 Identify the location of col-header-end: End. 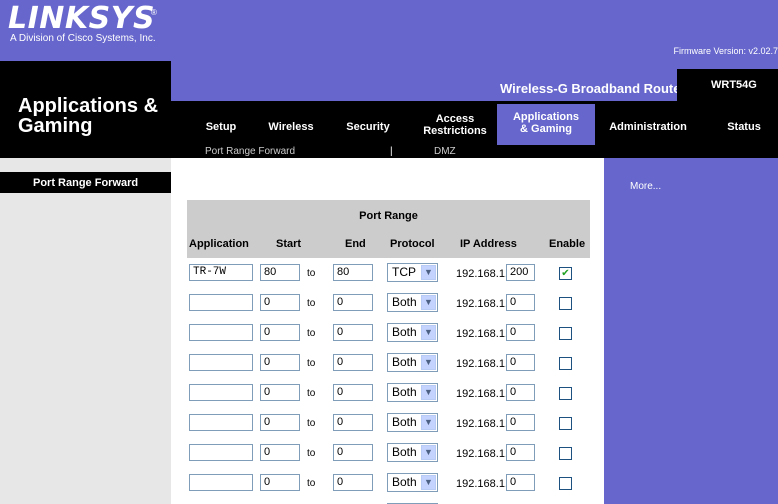
(355, 244).